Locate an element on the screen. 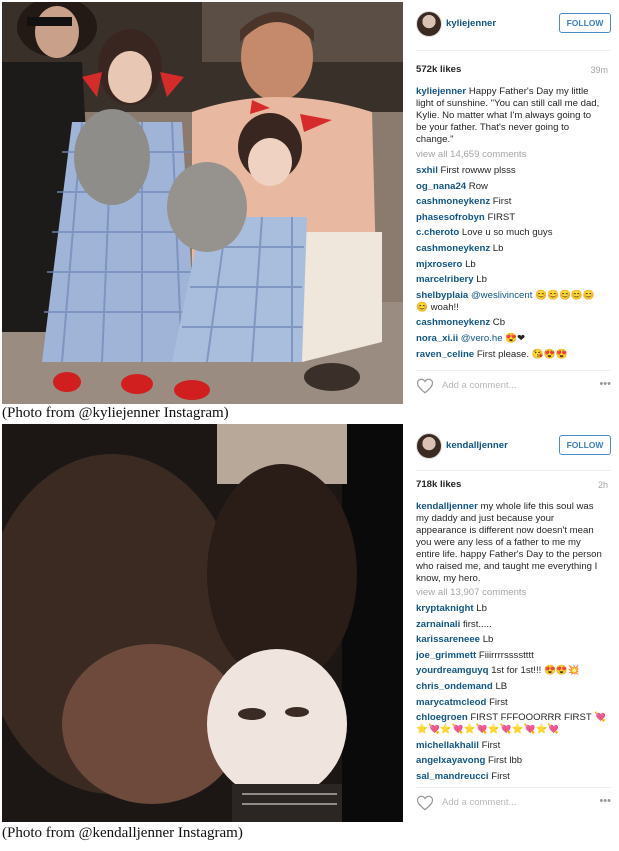 The image size is (619, 851). comment-username: michellakhalil is located at coordinates (447, 745).